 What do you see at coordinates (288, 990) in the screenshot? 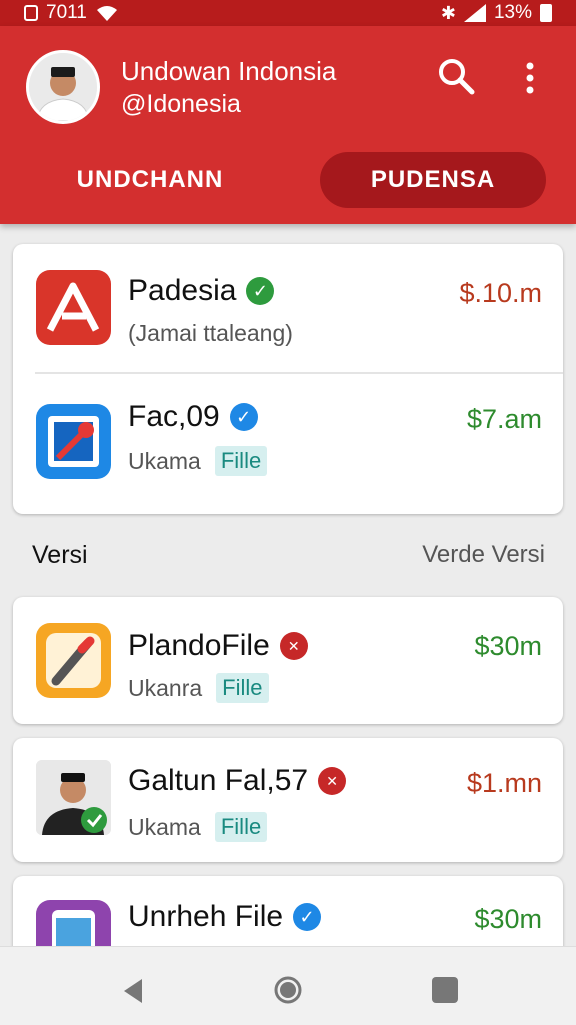
I see `home-icon` at bounding box center [288, 990].